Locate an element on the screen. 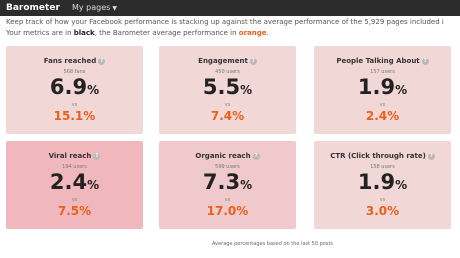 This screenshot has height=258, width=460. card-title-text: CTR (Click through rate) is located at coordinates (378, 156).